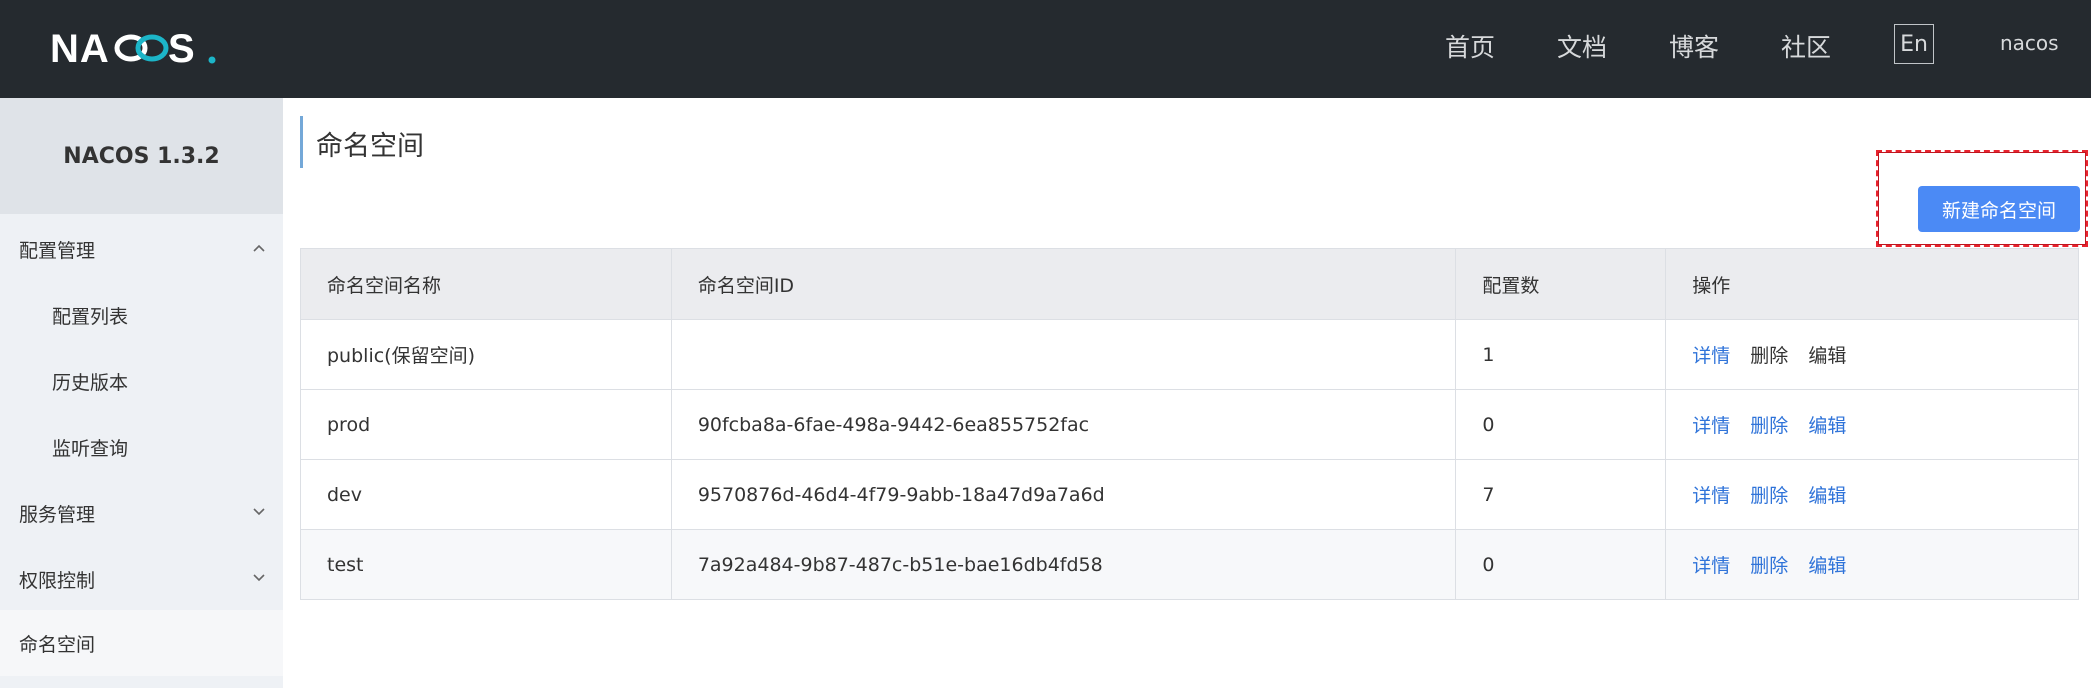 The width and height of the screenshot is (2091, 688). Describe the element at coordinates (486, 564) in the screenshot. I see `namespace-name-cell: test` at that location.